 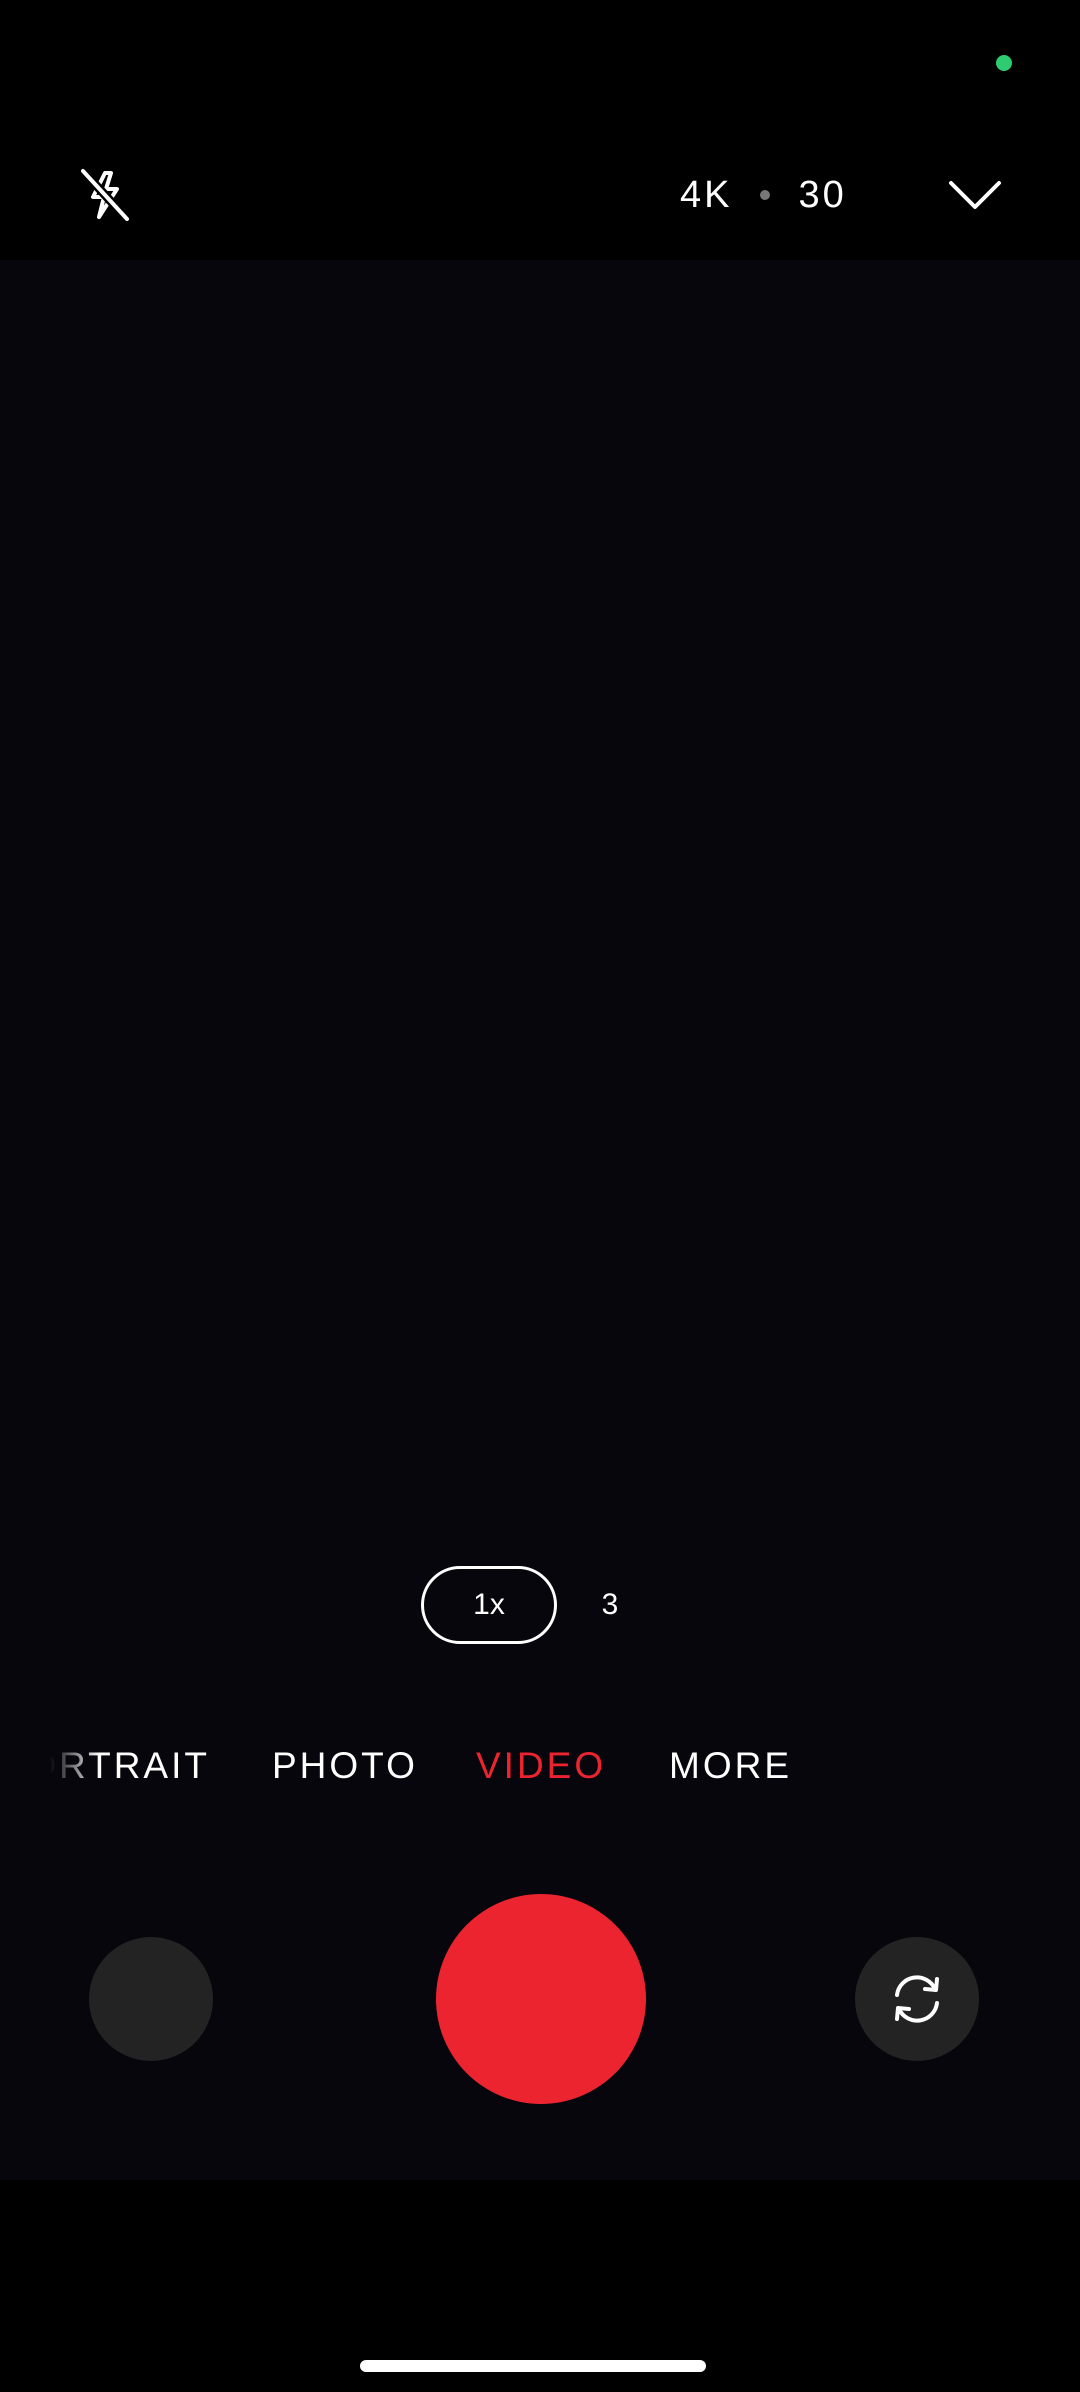 I want to click on expand-settings-button, so click(x=975, y=195).